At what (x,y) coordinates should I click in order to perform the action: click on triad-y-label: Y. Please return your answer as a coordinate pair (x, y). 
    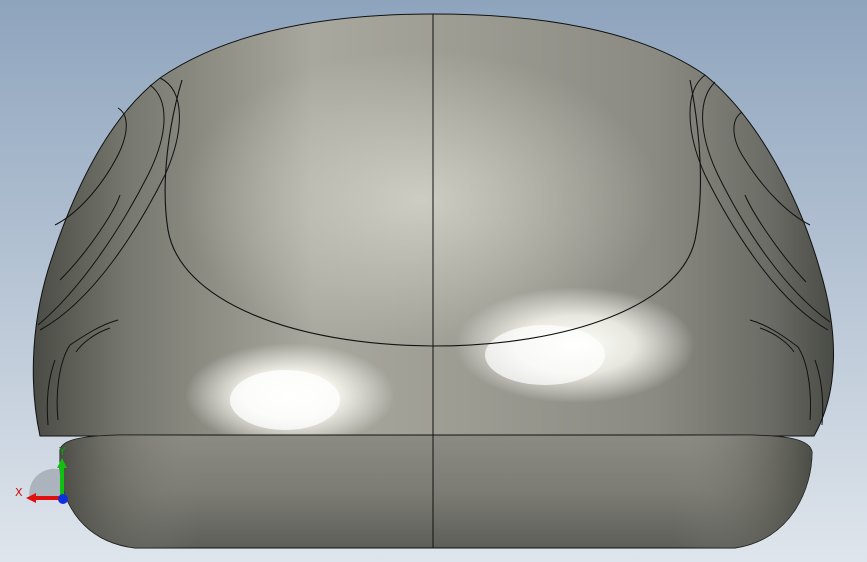
    Looking at the image, I should click on (62, 451).